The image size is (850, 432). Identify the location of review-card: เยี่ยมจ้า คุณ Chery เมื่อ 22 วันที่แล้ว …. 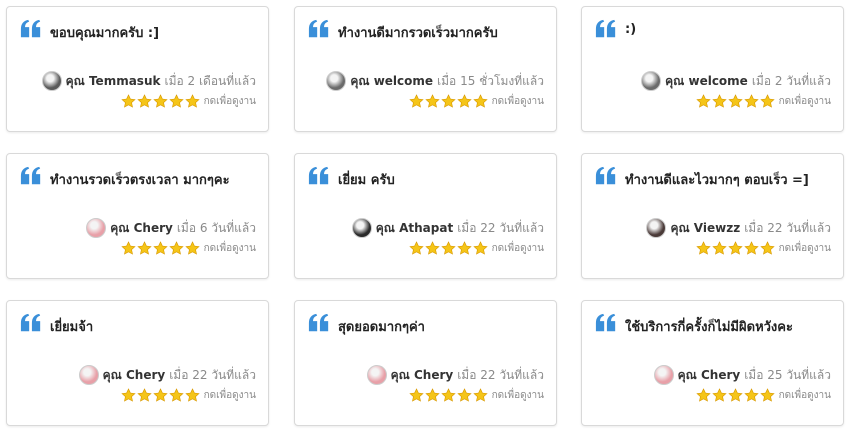
(137, 363).